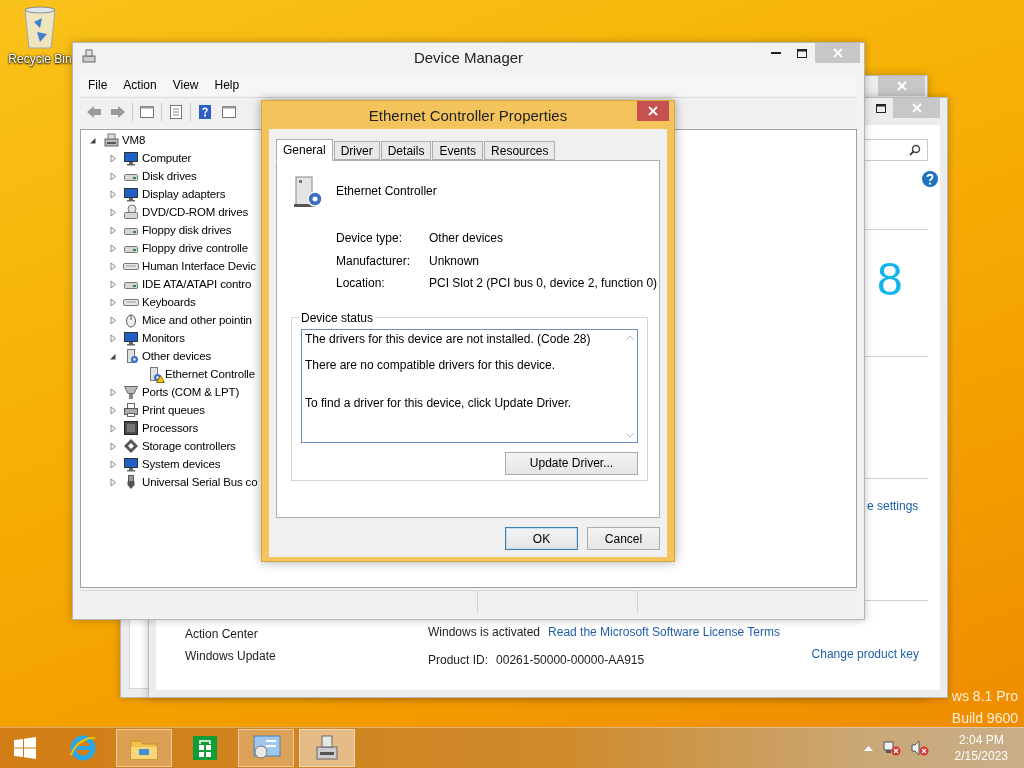 This screenshot has height=768, width=1024. I want to click on settings-link: e settings, so click(893, 506).